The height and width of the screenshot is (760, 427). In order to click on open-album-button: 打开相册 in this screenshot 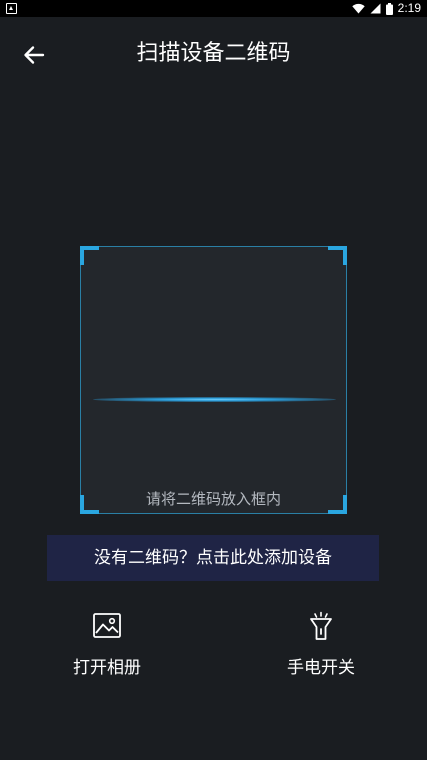, I will do `click(107, 645)`.